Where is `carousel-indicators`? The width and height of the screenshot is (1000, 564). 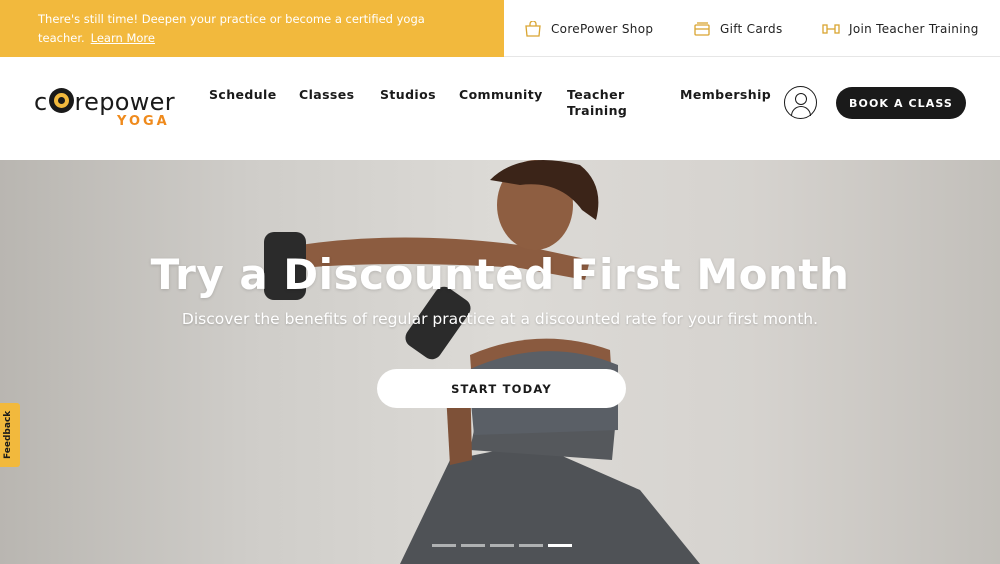
carousel-indicators is located at coordinates (502, 545).